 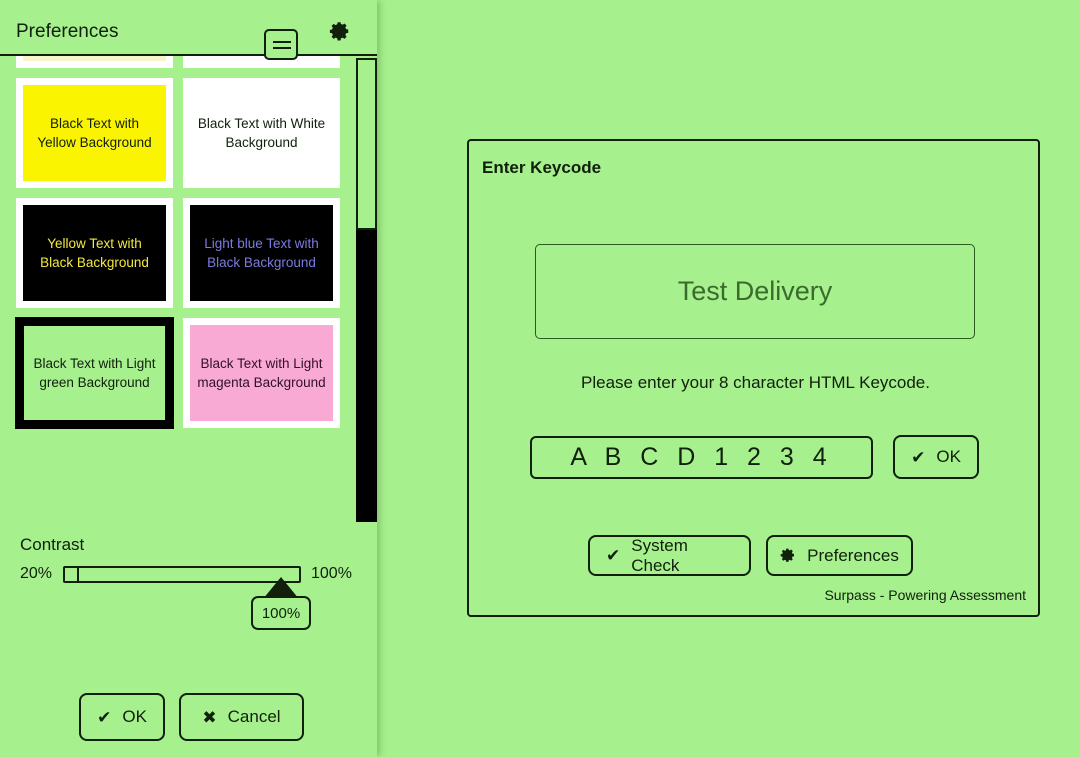 What do you see at coordinates (701, 457) in the screenshot?
I see `keycode-input` at bounding box center [701, 457].